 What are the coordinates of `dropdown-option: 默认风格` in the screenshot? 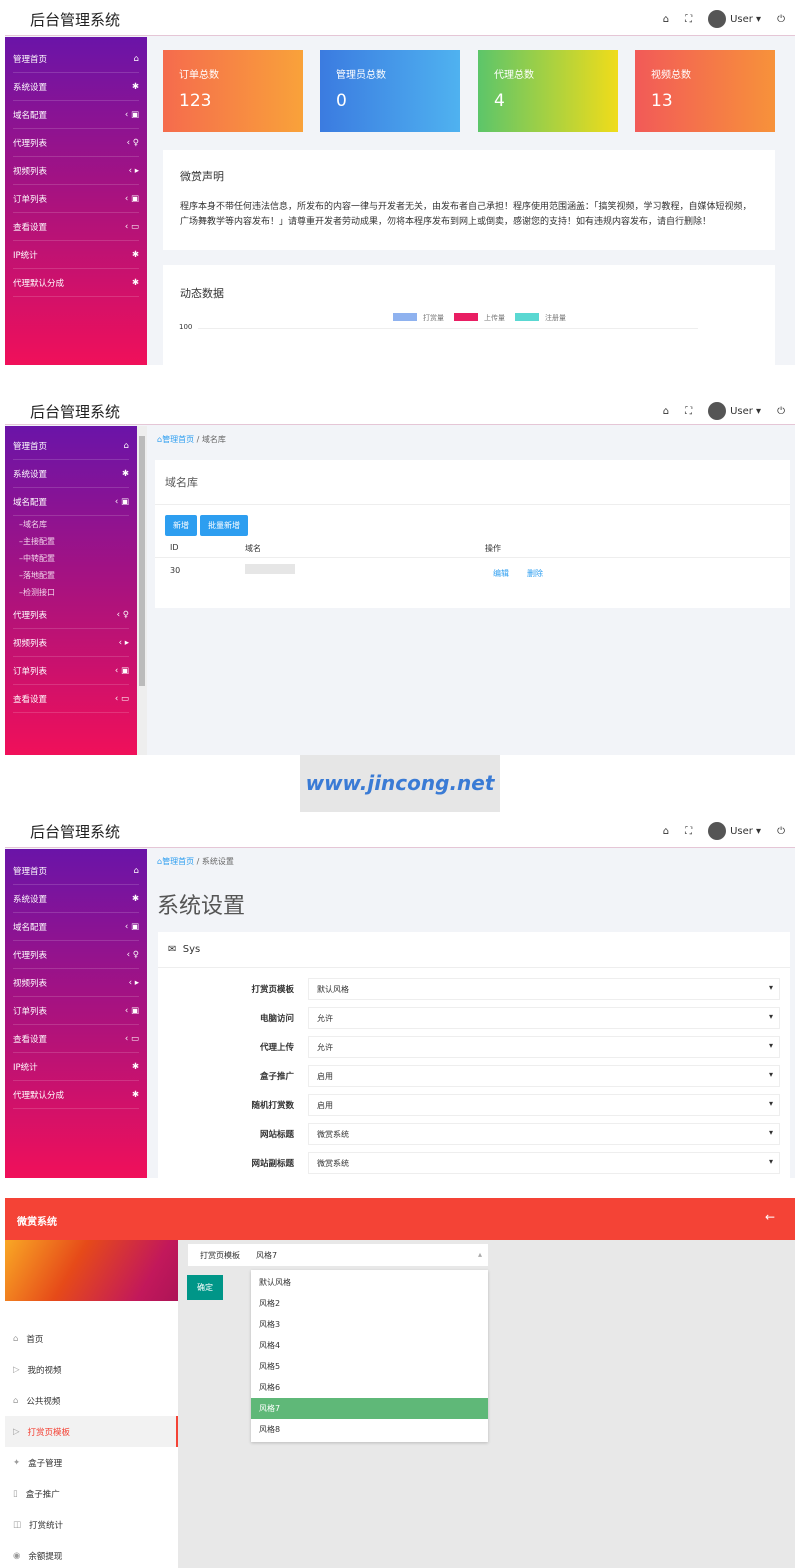 It's located at (369, 1282).